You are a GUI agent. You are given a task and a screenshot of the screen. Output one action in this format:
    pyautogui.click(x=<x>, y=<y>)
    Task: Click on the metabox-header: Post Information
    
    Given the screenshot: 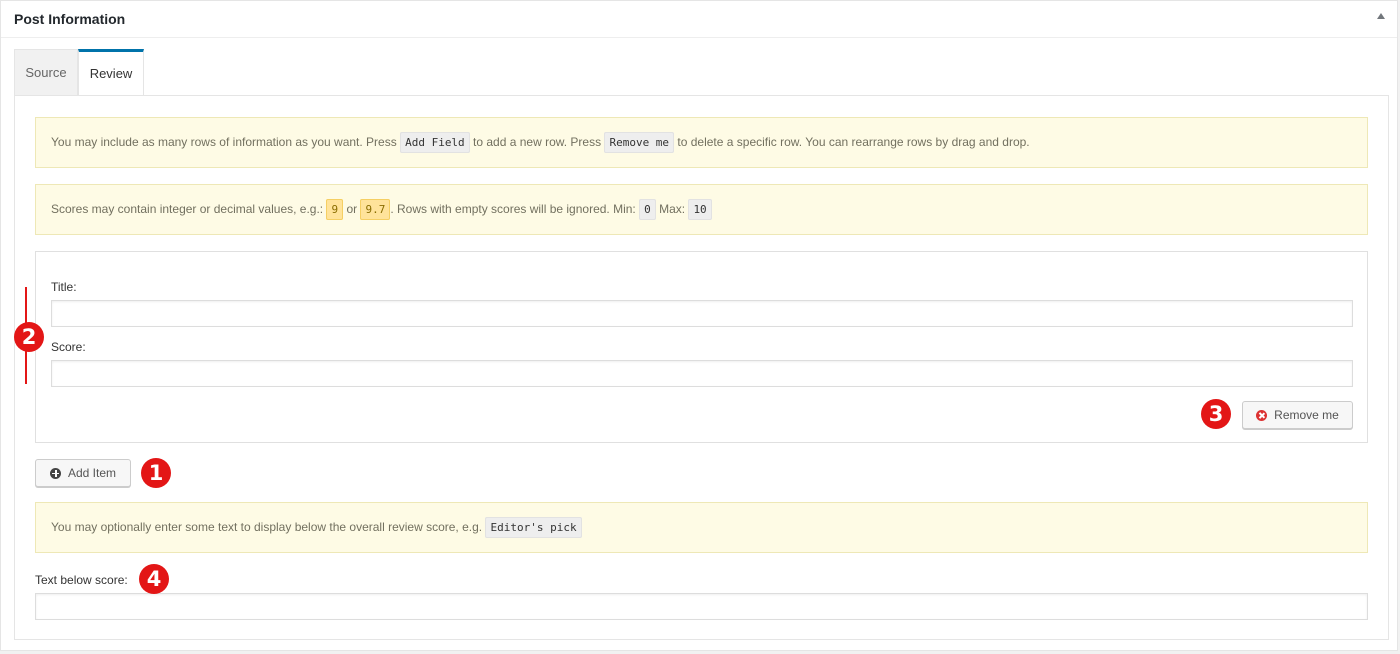 What is the action you would take?
    pyautogui.click(x=699, y=19)
    